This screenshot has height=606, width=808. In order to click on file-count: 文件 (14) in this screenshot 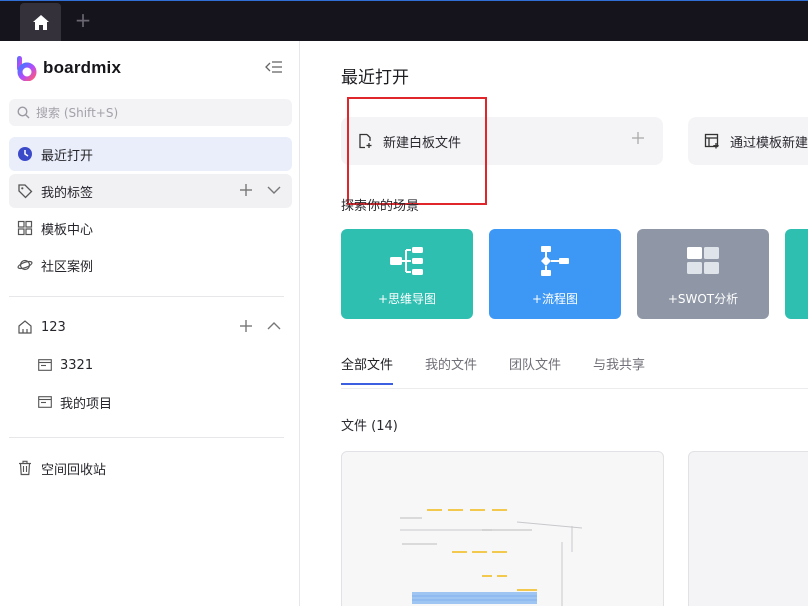, I will do `click(369, 426)`.